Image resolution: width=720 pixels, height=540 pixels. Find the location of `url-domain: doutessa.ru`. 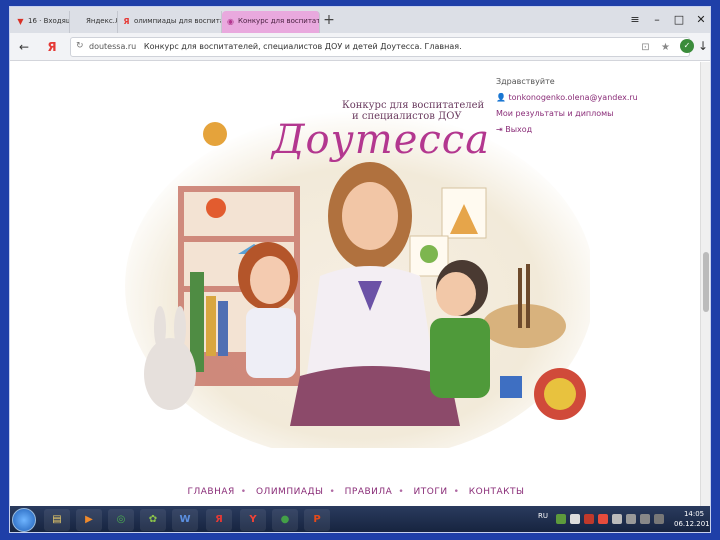

url-domain: doutessa.ru is located at coordinates (113, 46).